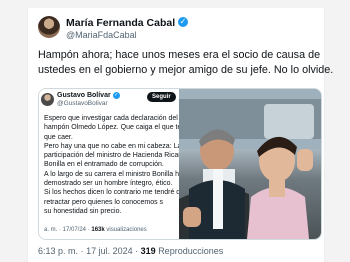  What do you see at coordinates (108, 184) in the screenshot?
I see `quoted-text-line: demostrado ser un hombre íntegro, ético.` at bounding box center [108, 184].